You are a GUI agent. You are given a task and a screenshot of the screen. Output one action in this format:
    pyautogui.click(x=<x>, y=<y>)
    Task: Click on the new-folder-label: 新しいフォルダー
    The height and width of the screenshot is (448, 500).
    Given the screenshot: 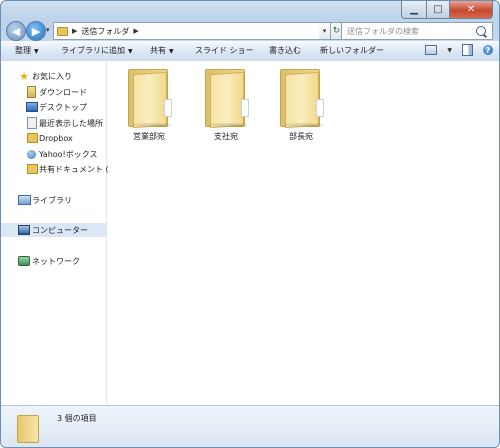 What is the action you would take?
    pyautogui.click(x=352, y=50)
    